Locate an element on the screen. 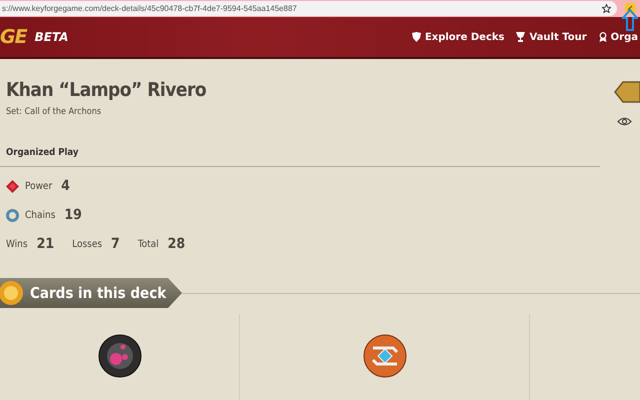  tab-handle is located at coordinates (627, 92).